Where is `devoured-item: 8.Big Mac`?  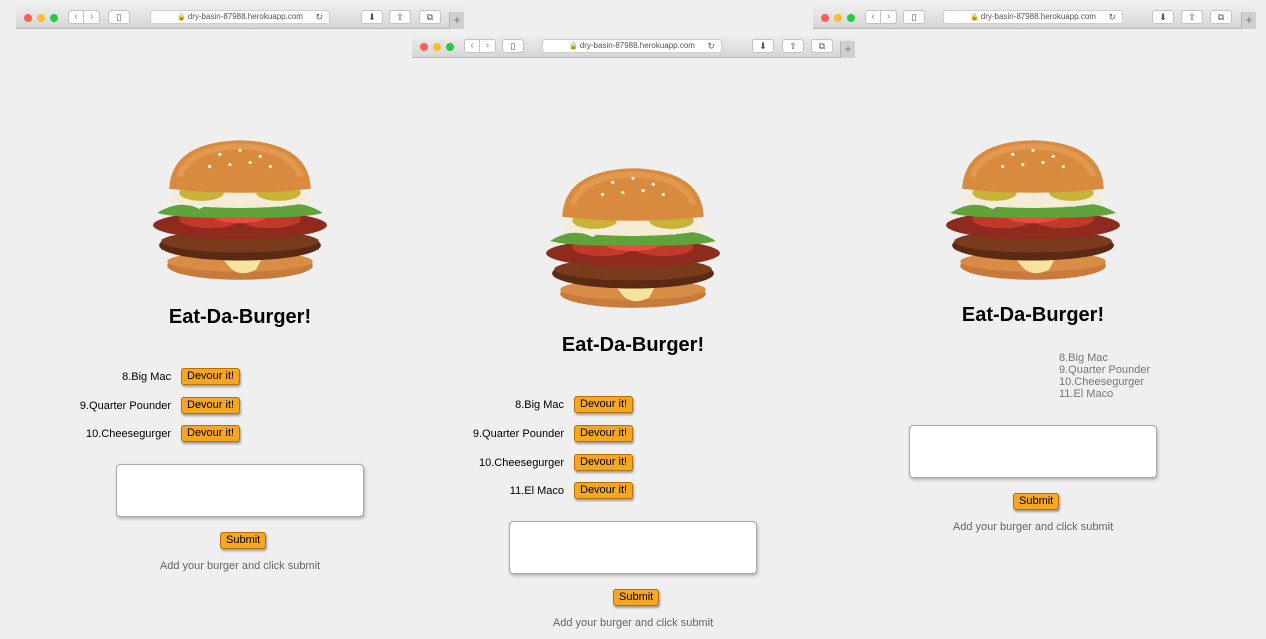 devoured-item: 8.Big Mac is located at coordinates (1083, 358).